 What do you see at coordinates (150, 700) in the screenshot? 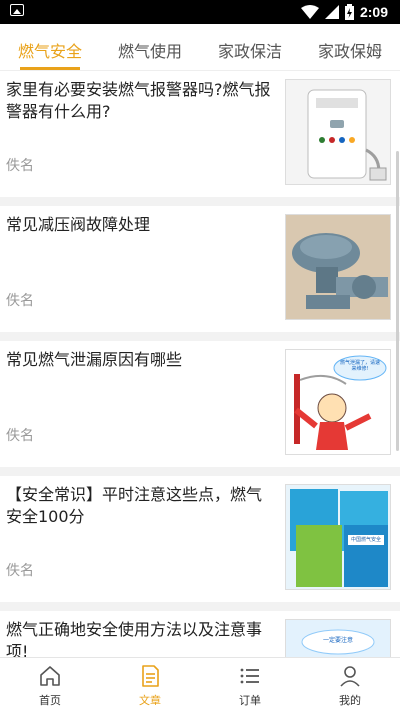
I see `nav-articles-label: 文章` at bounding box center [150, 700].